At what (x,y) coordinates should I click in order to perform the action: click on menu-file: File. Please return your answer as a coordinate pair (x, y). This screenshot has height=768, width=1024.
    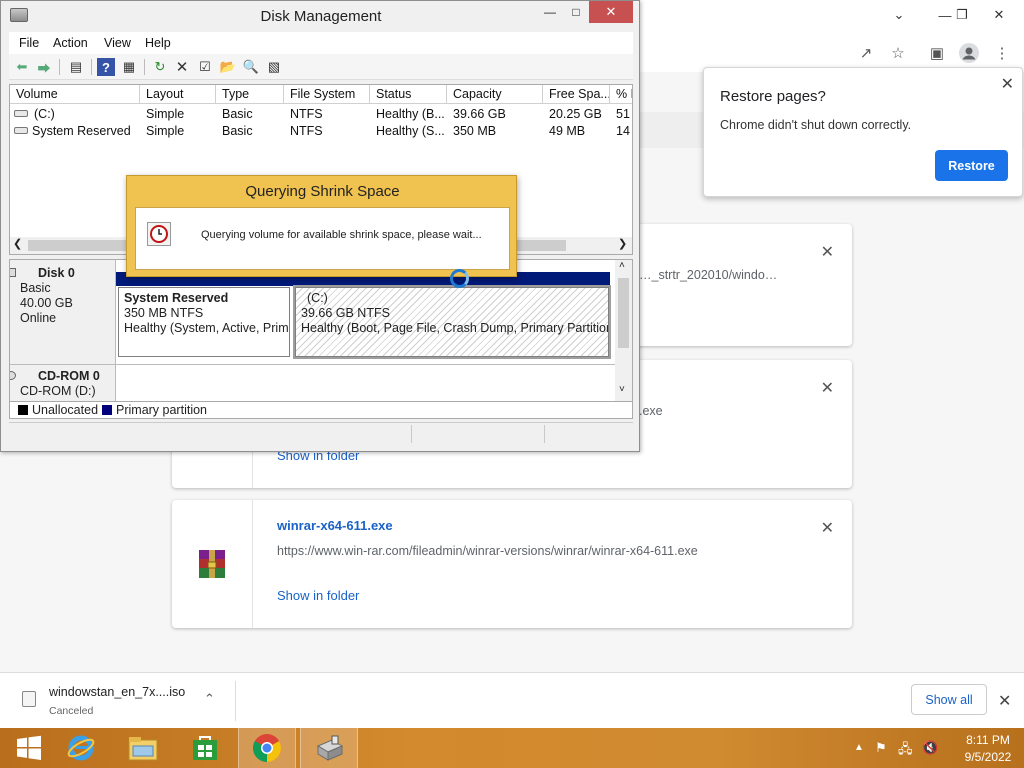
    Looking at the image, I should click on (29, 43).